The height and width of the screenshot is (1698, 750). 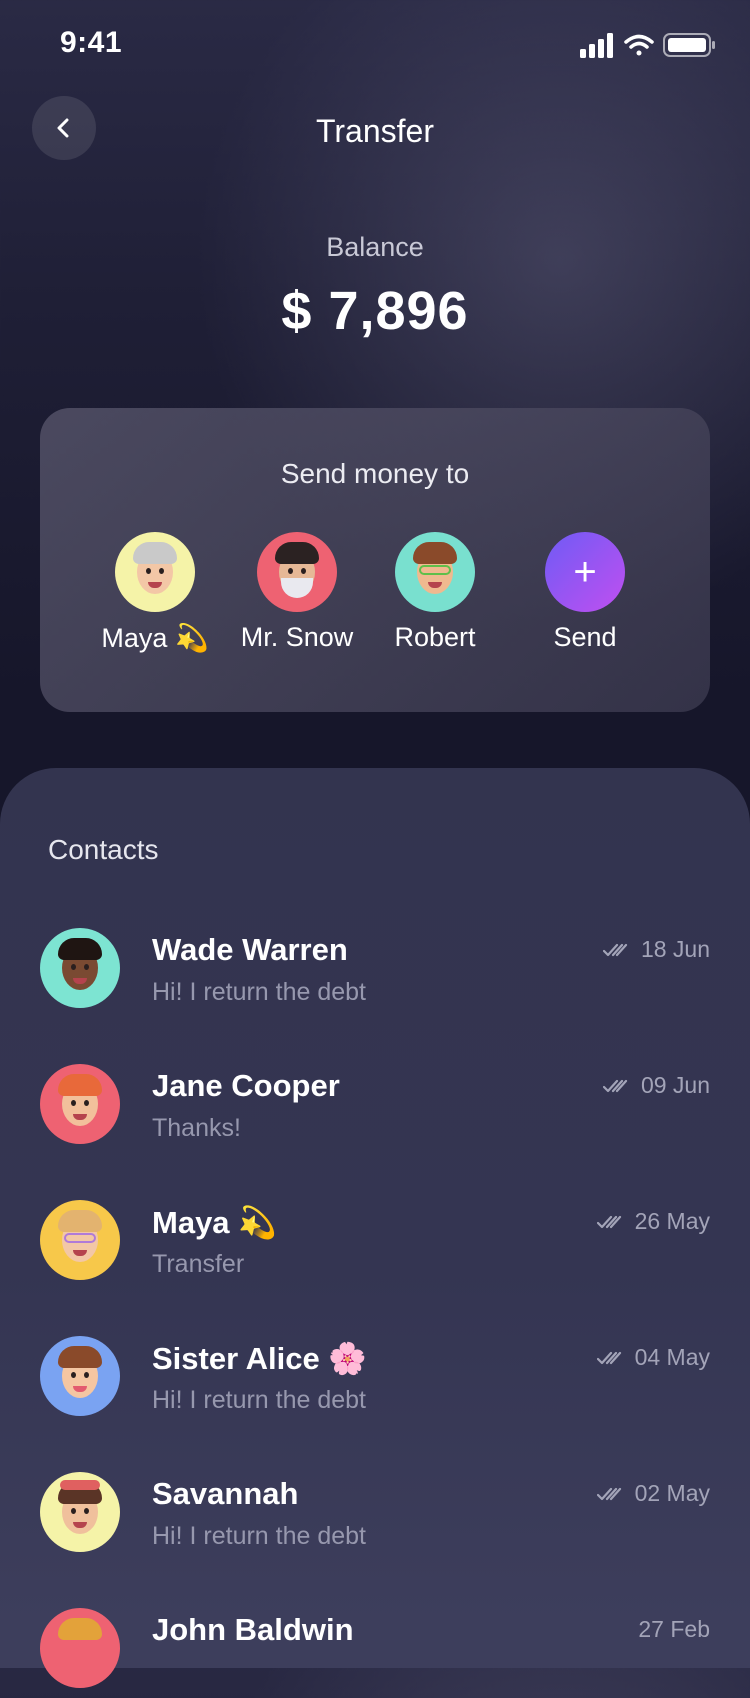 I want to click on contact-meta: 09 Jun, so click(x=656, y=1085).